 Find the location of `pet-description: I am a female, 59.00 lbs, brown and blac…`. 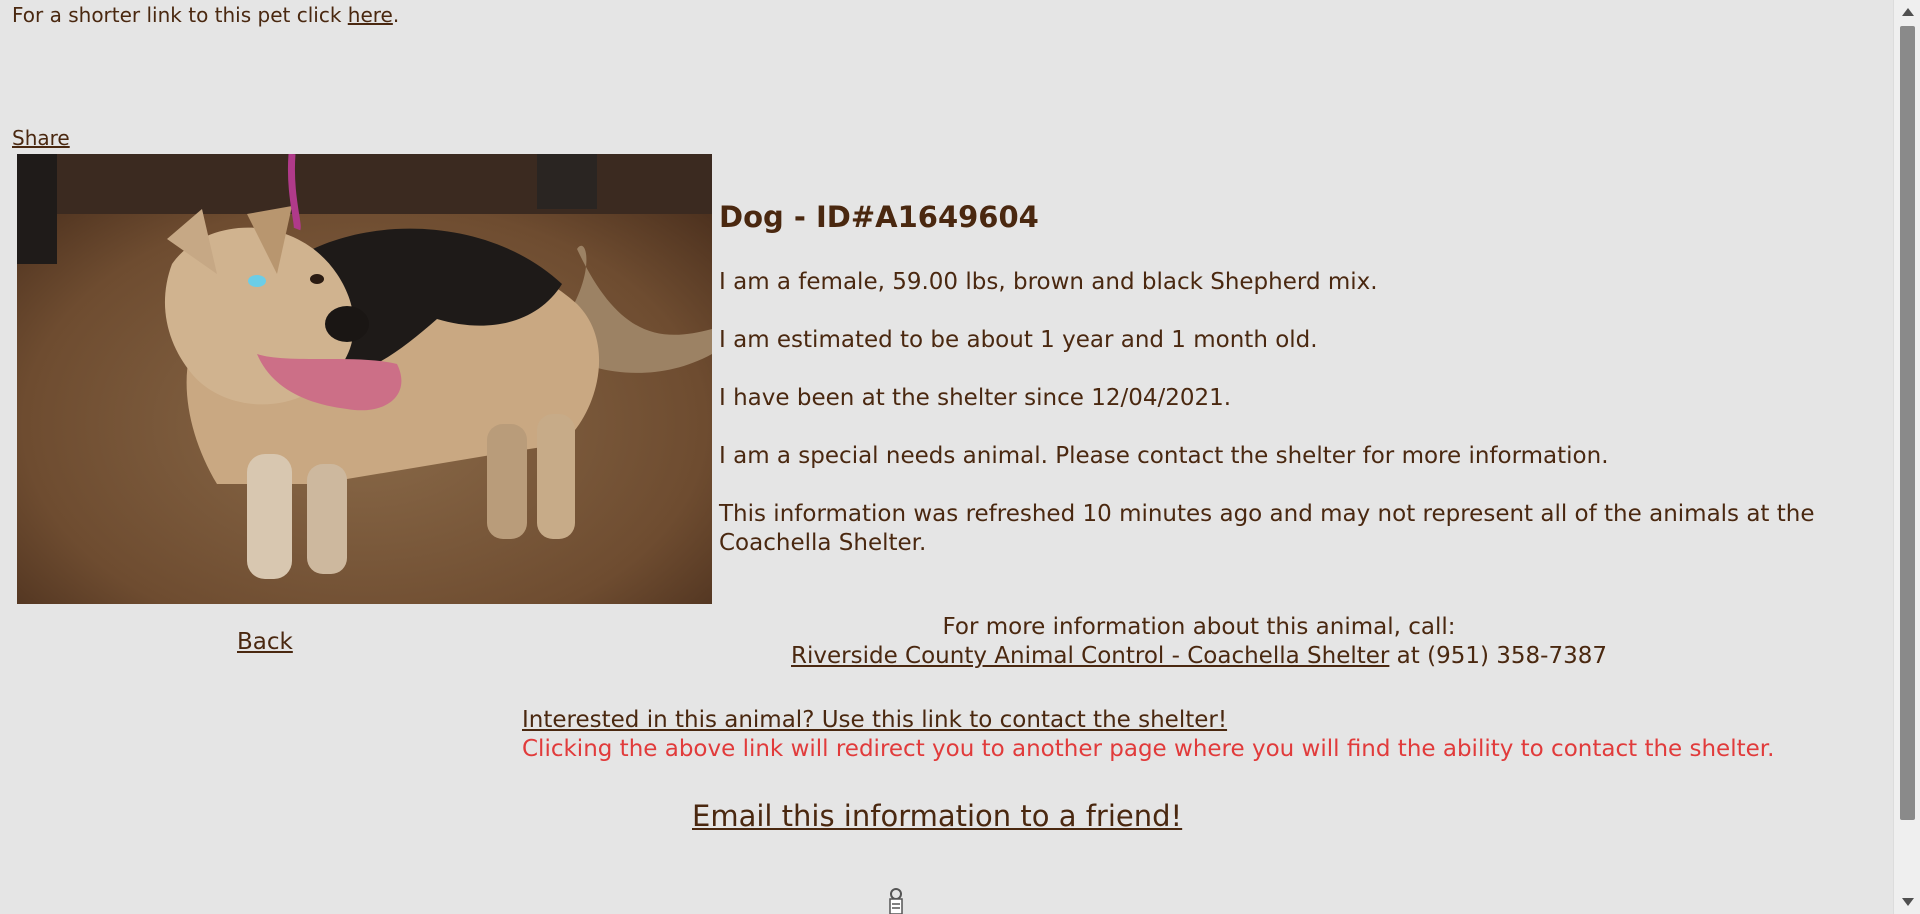

pet-description: I am a female, 59.00 lbs, brown and blac… is located at coordinates (1048, 282).